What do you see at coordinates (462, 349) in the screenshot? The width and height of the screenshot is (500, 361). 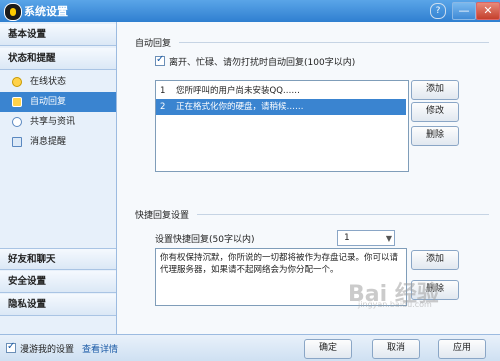 I see `apply-button: 应用` at bounding box center [462, 349].